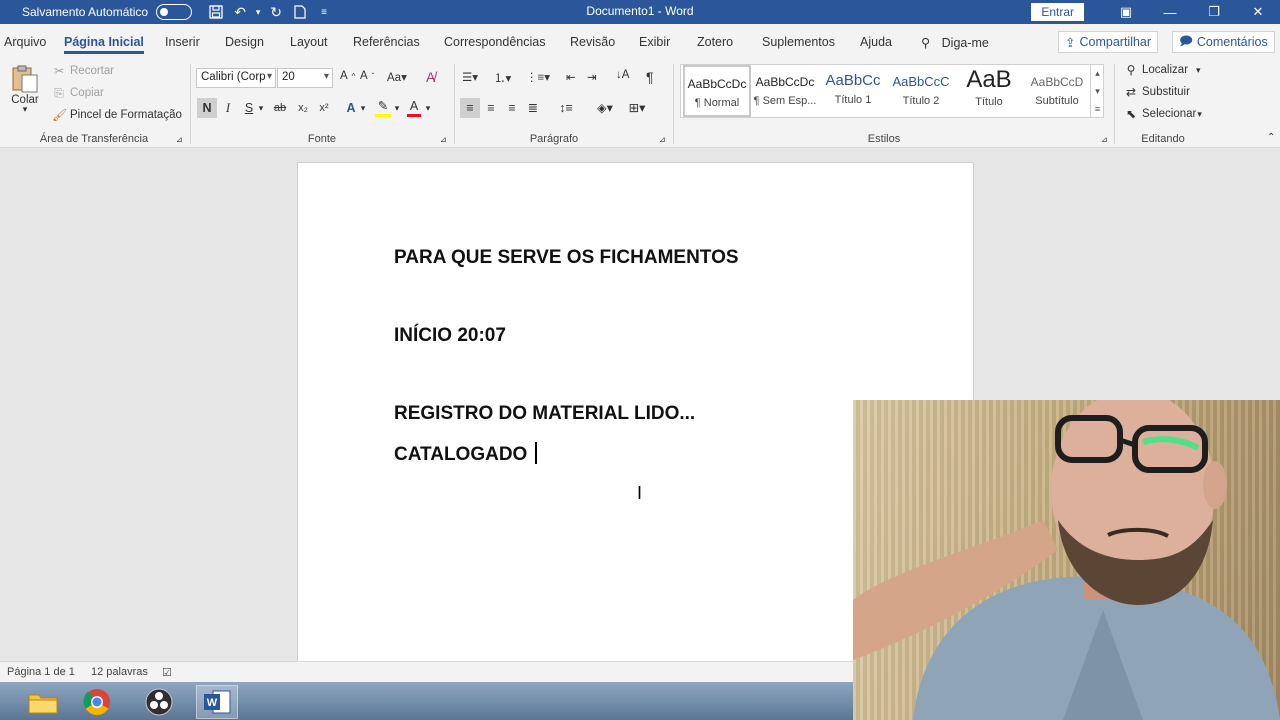  I want to click on word-count: 12 palavras, so click(119, 672).